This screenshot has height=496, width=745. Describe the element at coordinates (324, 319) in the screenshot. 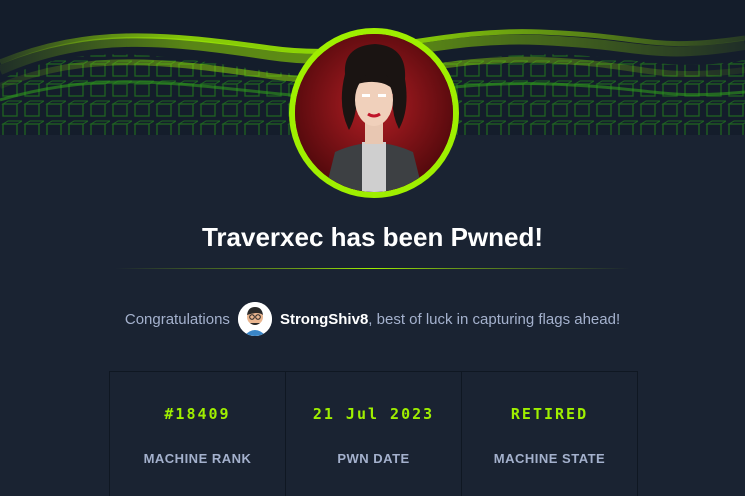

I see `username-link: StrongShiv8` at that location.